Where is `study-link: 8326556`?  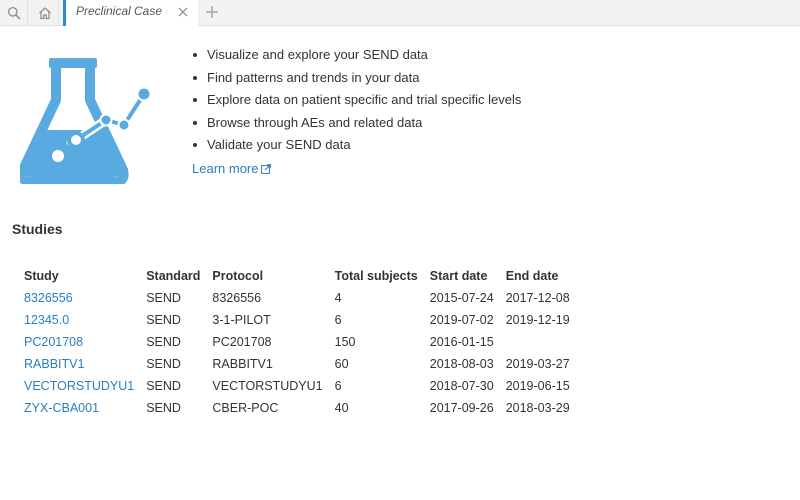
study-link: 8326556 is located at coordinates (79, 298).